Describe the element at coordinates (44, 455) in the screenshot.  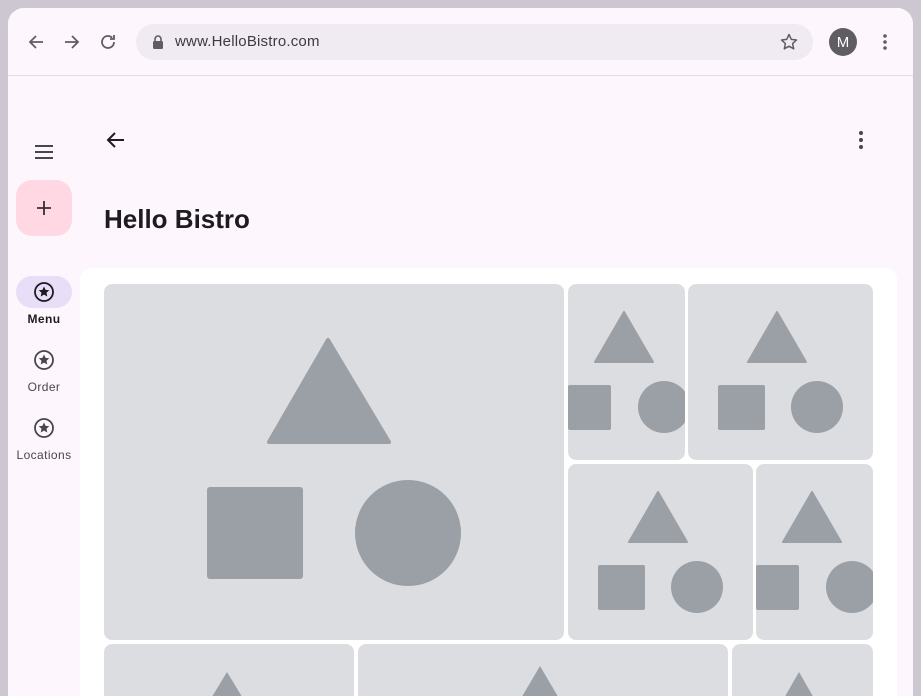
I see `rail-item-label: Locations` at that location.